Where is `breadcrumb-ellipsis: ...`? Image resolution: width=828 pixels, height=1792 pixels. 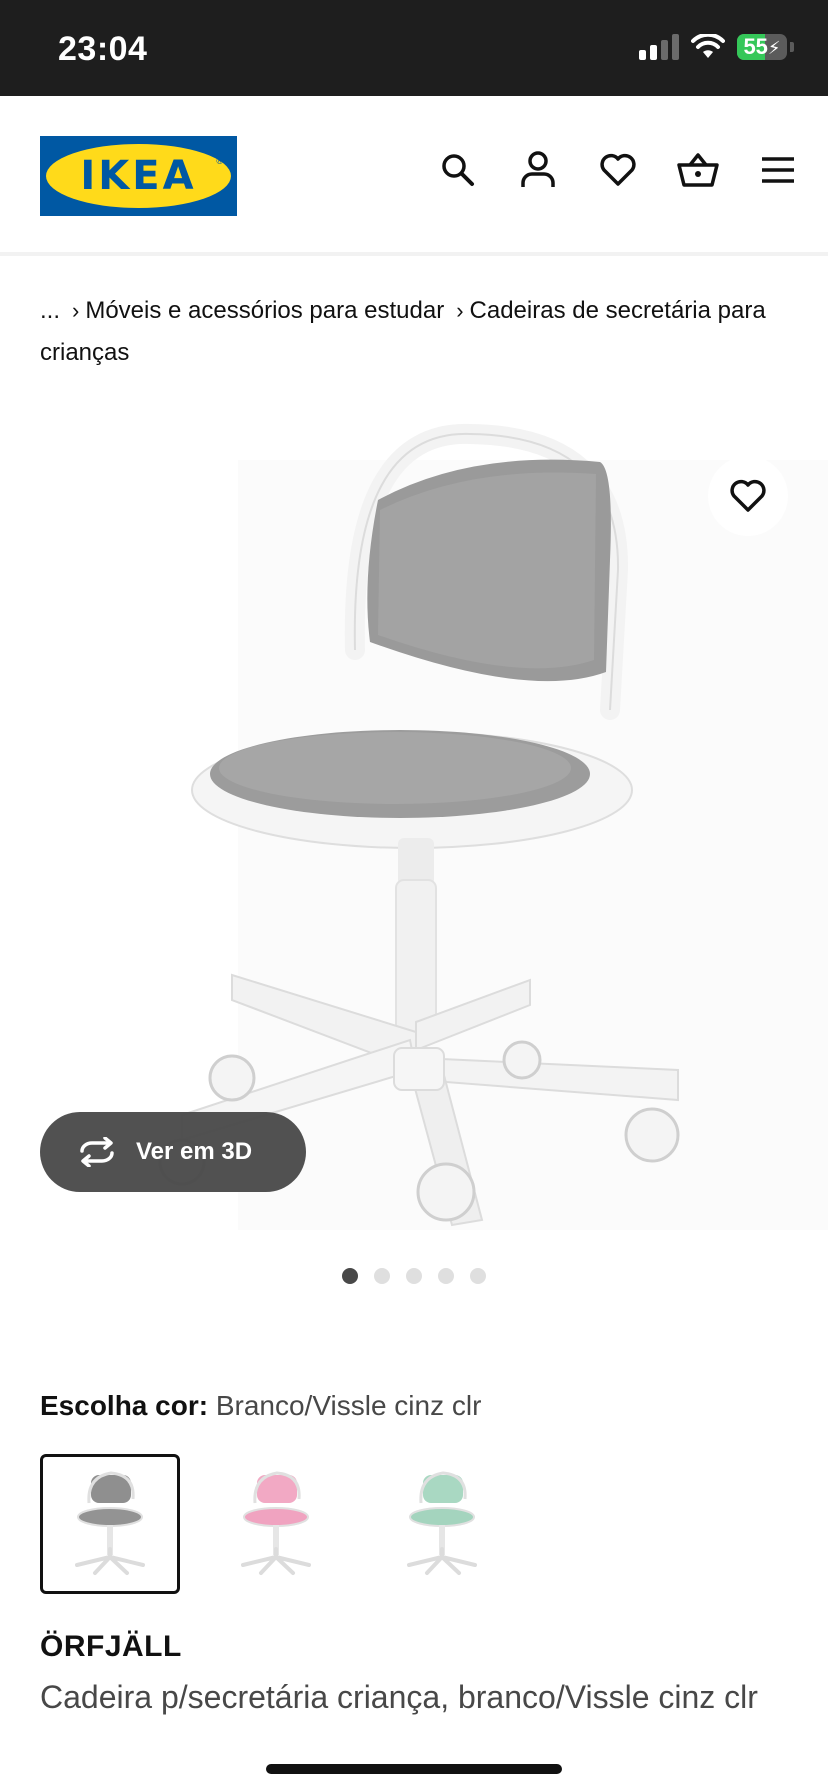 breadcrumb-ellipsis: ... is located at coordinates (50, 310).